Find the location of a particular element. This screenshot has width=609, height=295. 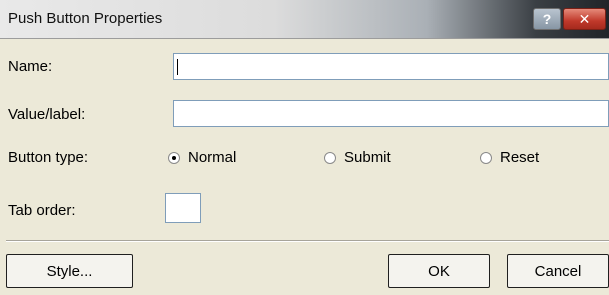

radio-submit: Submit is located at coordinates (357, 157).